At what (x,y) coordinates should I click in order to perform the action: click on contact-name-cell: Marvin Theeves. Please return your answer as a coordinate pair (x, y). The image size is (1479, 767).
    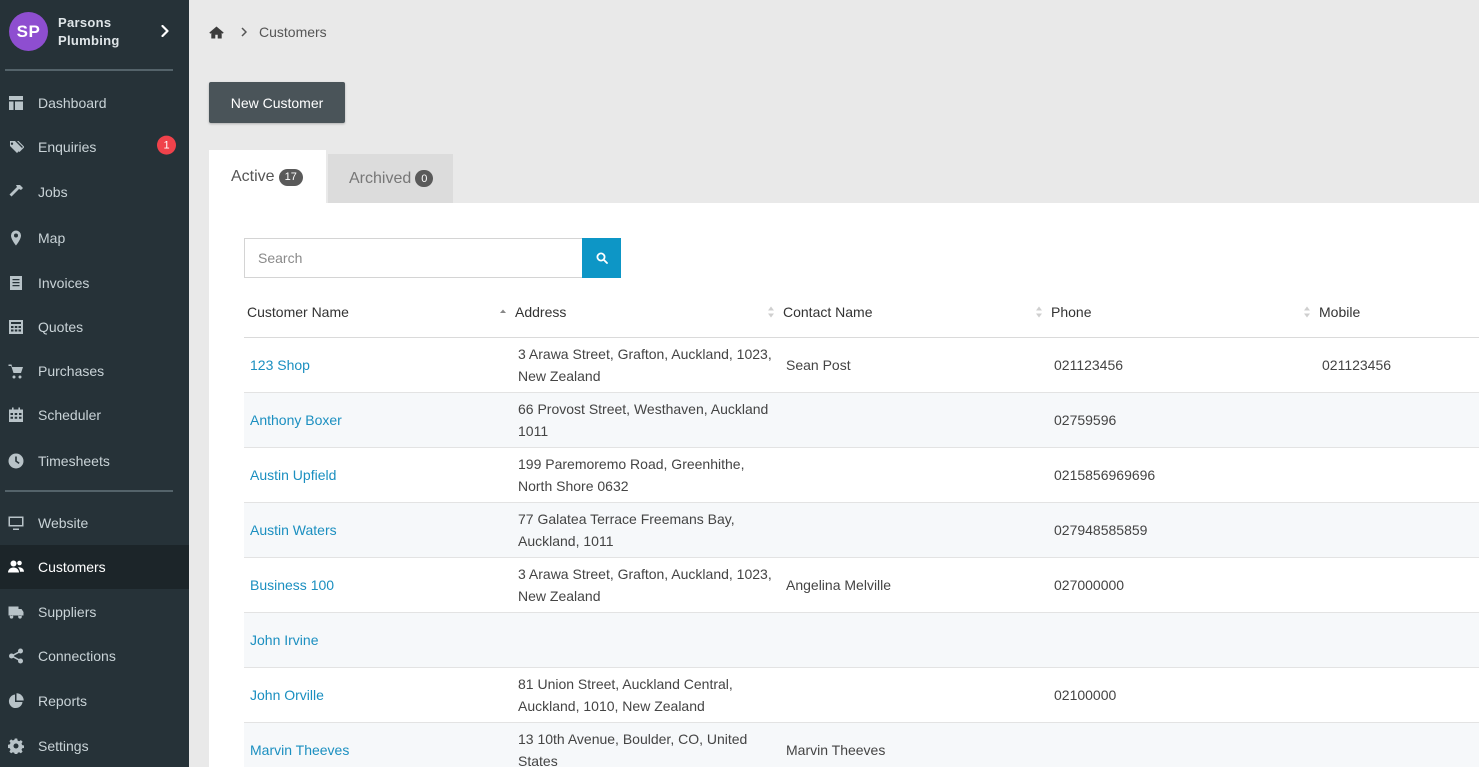
    Looking at the image, I should click on (836, 750).